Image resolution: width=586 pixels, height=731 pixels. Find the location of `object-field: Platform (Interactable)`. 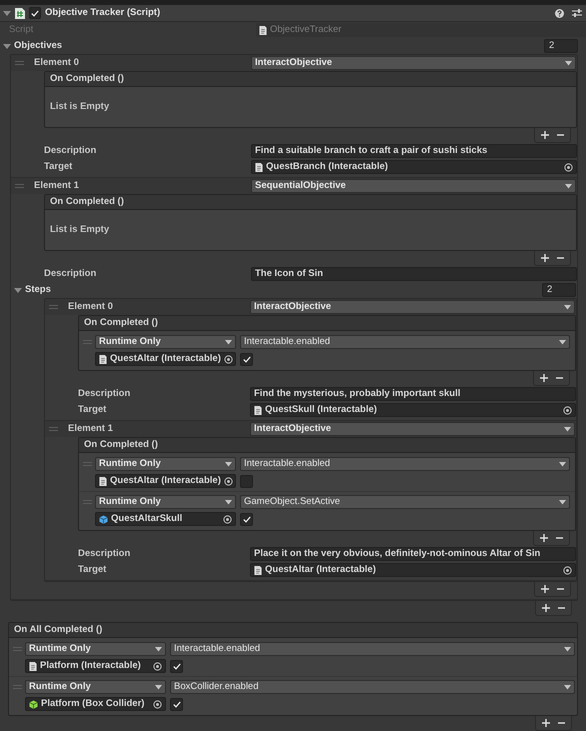

object-field: Platform (Interactable) is located at coordinates (95, 666).